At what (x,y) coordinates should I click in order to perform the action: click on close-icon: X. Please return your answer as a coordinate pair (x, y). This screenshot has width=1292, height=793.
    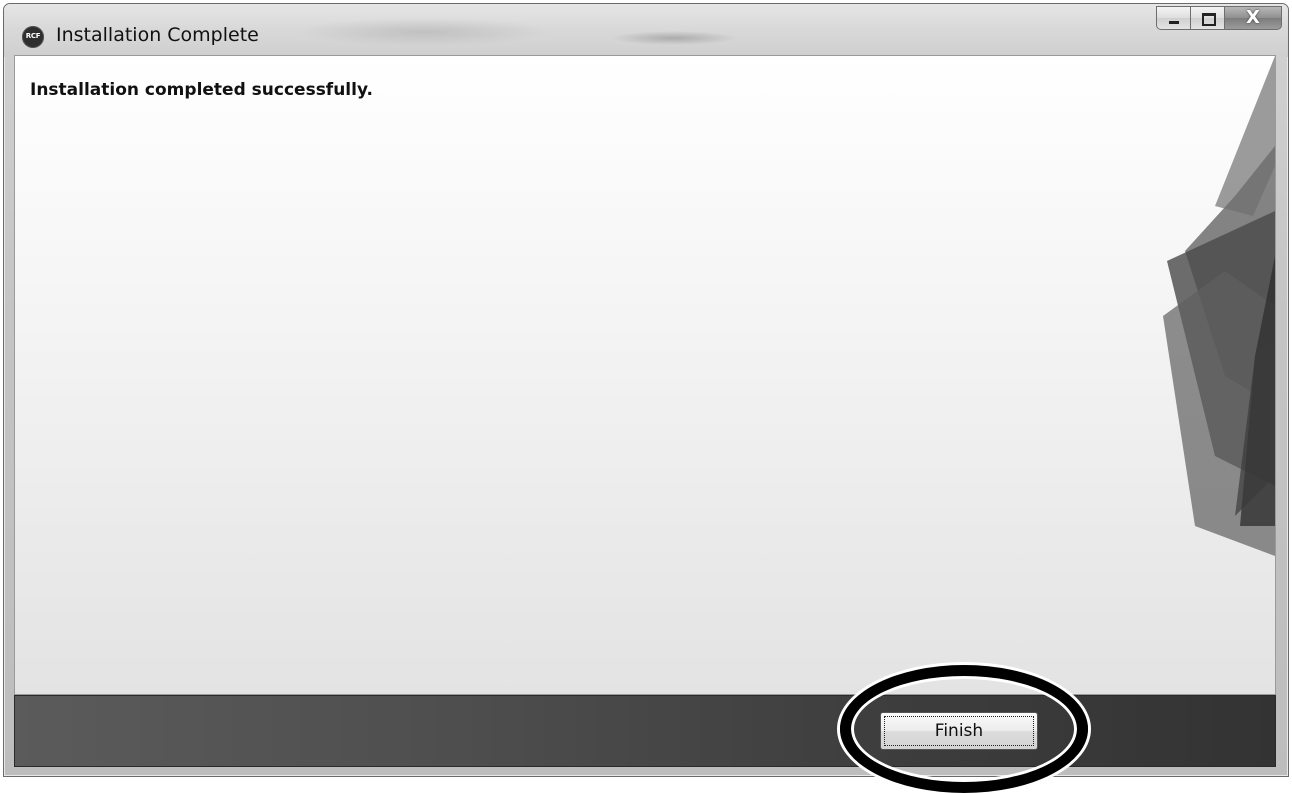
    Looking at the image, I should click on (1253, 17).